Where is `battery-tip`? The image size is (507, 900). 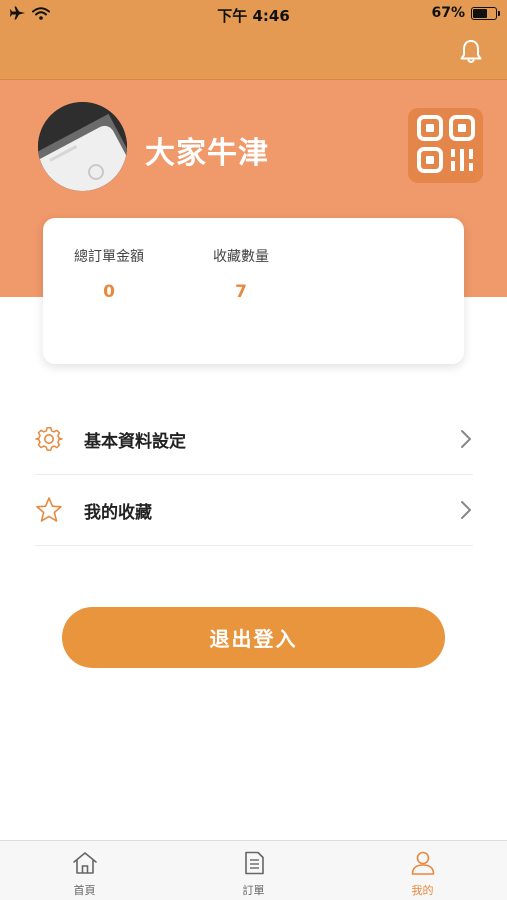
battery-tip is located at coordinates (499, 13).